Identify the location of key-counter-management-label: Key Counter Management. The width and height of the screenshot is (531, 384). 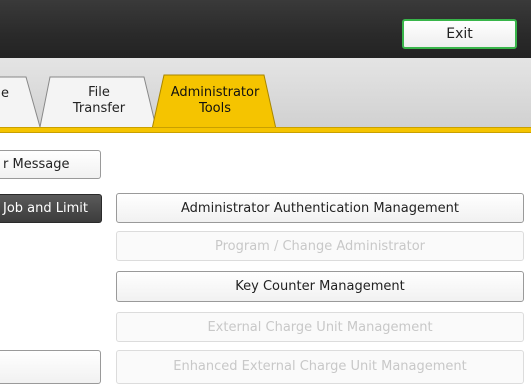
(320, 286).